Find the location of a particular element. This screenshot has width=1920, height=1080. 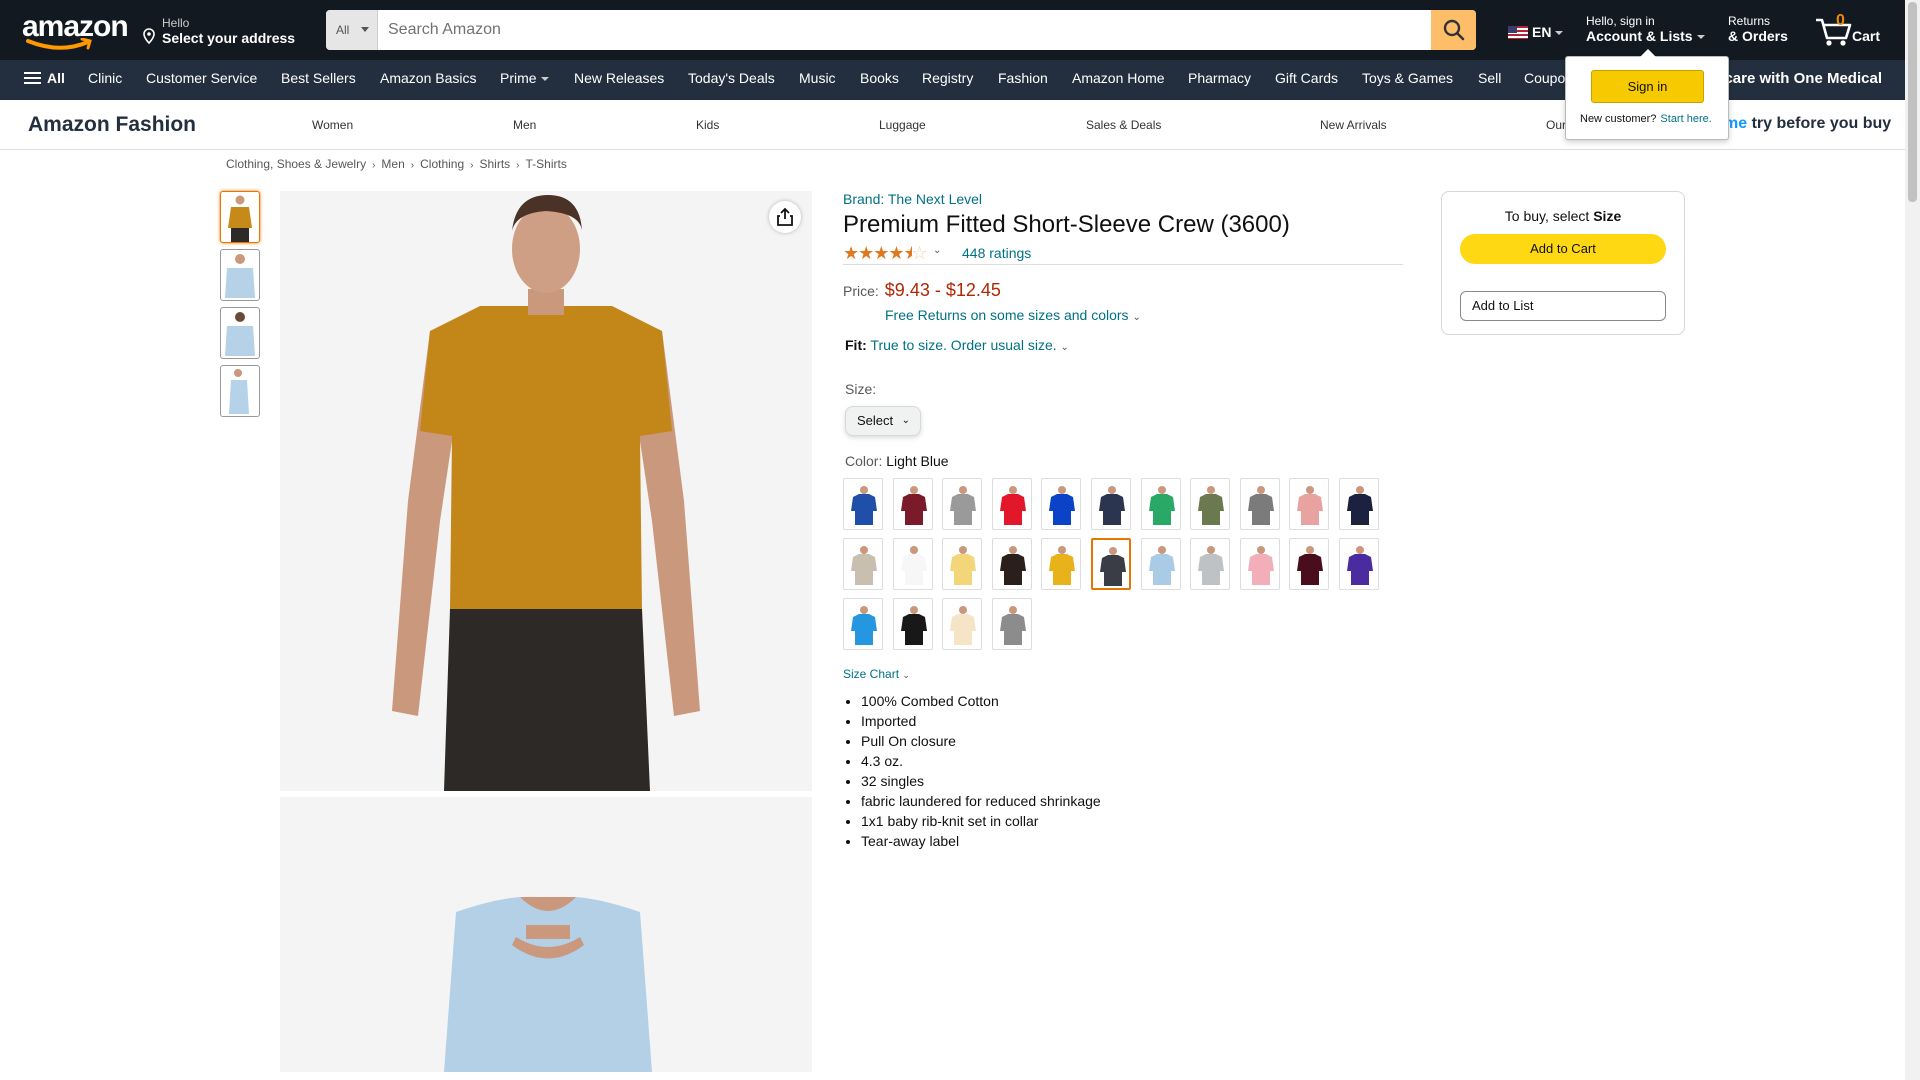

amazon-logo: amazon is located at coordinates (74, 31).